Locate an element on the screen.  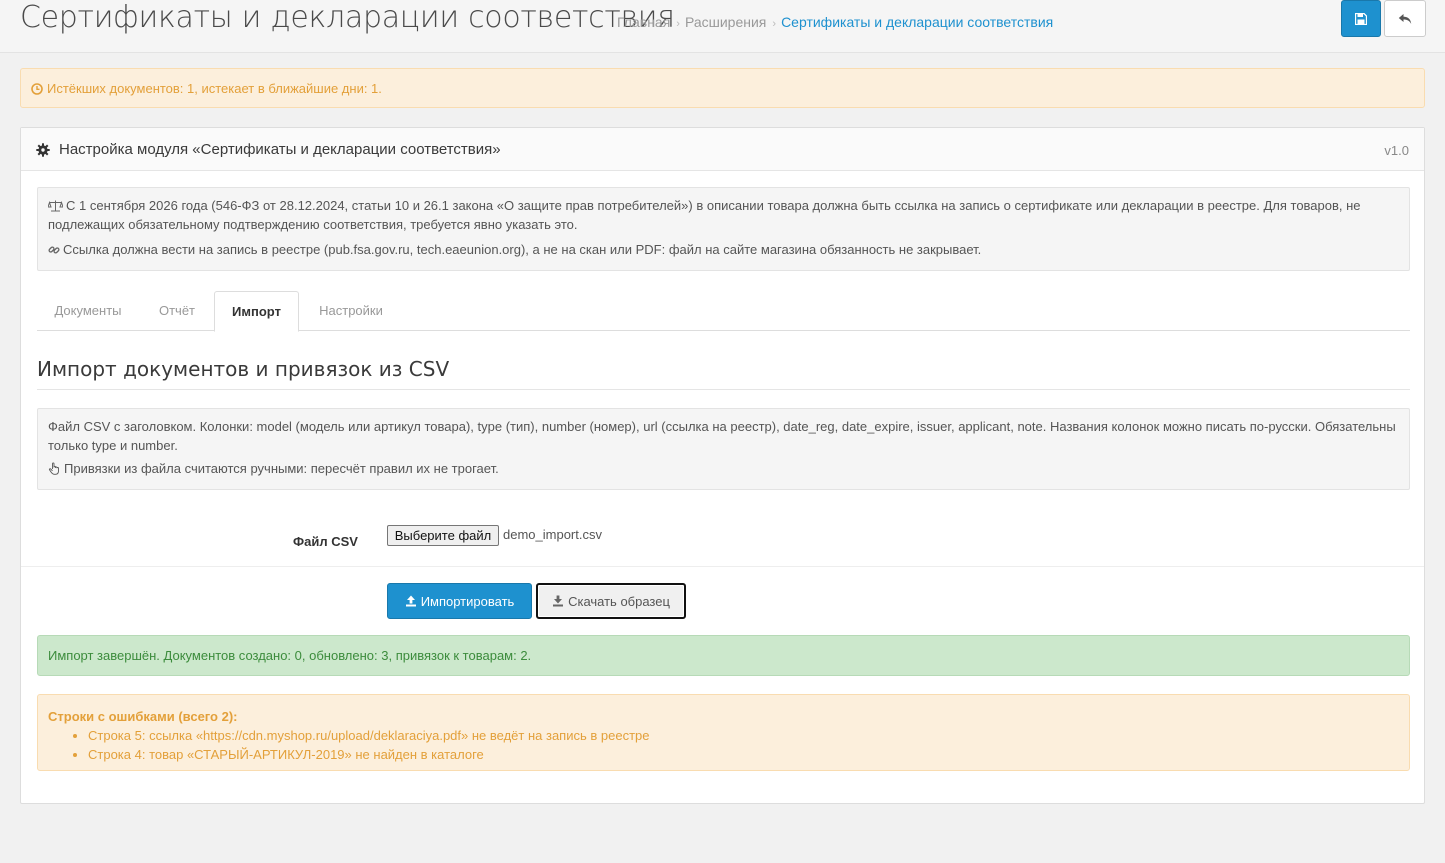
module-version: v1.0 is located at coordinates (1396, 150).